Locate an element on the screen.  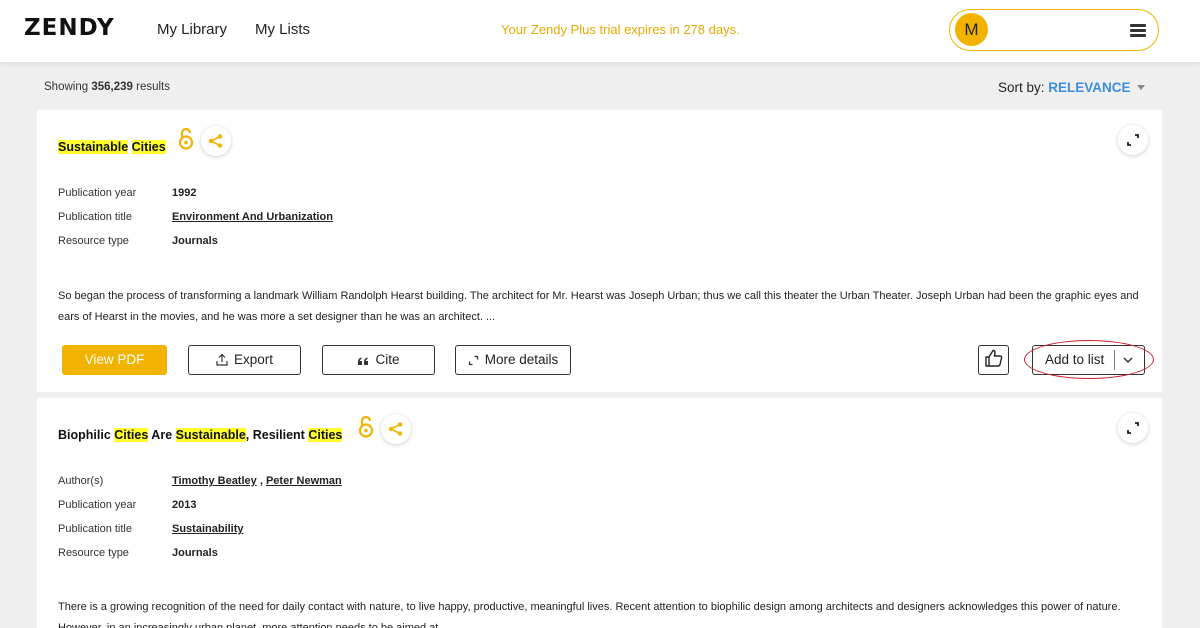
add-to-list-button: Add to list is located at coordinates (1088, 360).